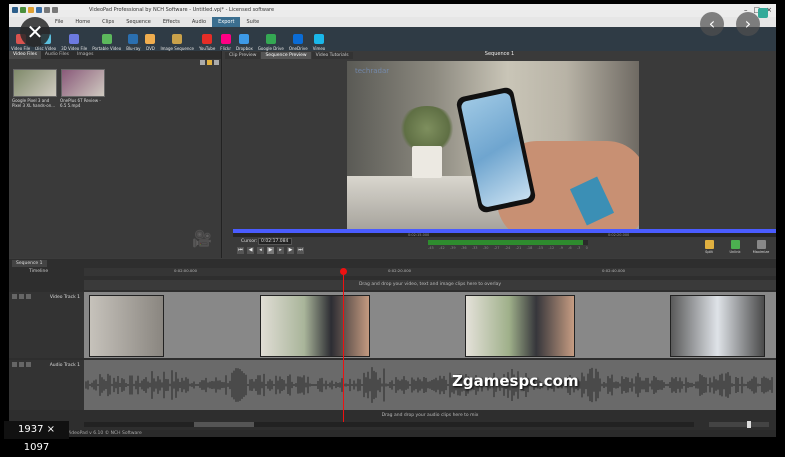  What do you see at coordinates (21, 296) in the screenshot?
I see `lock-icon` at bounding box center [21, 296].